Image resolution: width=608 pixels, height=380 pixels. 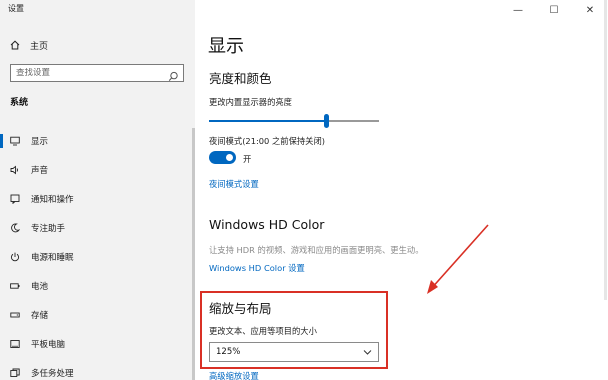 I want to click on sidebar-item-label: 通知和操作, so click(x=52, y=199).